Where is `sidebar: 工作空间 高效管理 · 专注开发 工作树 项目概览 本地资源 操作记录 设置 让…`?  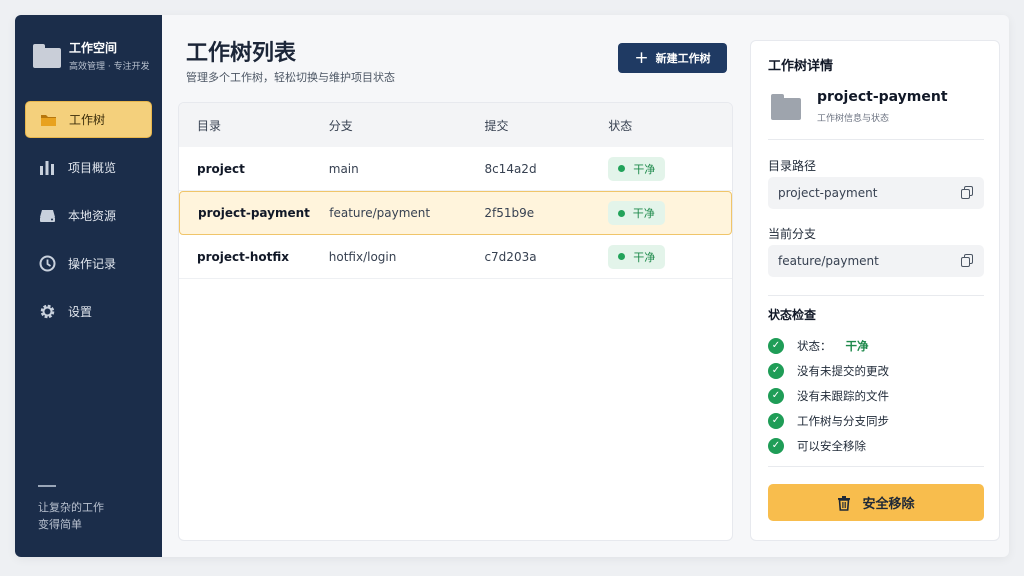
sidebar: 工作空间 高效管理 · 专注开发 工作树 项目概览 本地资源 操作记录 设置 让… is located at coordinates (88, 286).